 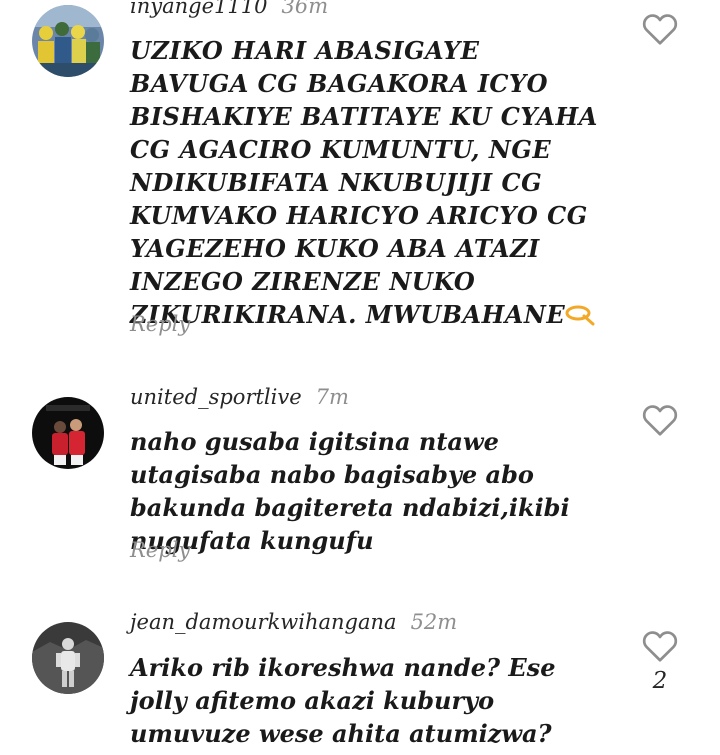 I want to click on timestamp: 7m, so click(x=332, y=397).